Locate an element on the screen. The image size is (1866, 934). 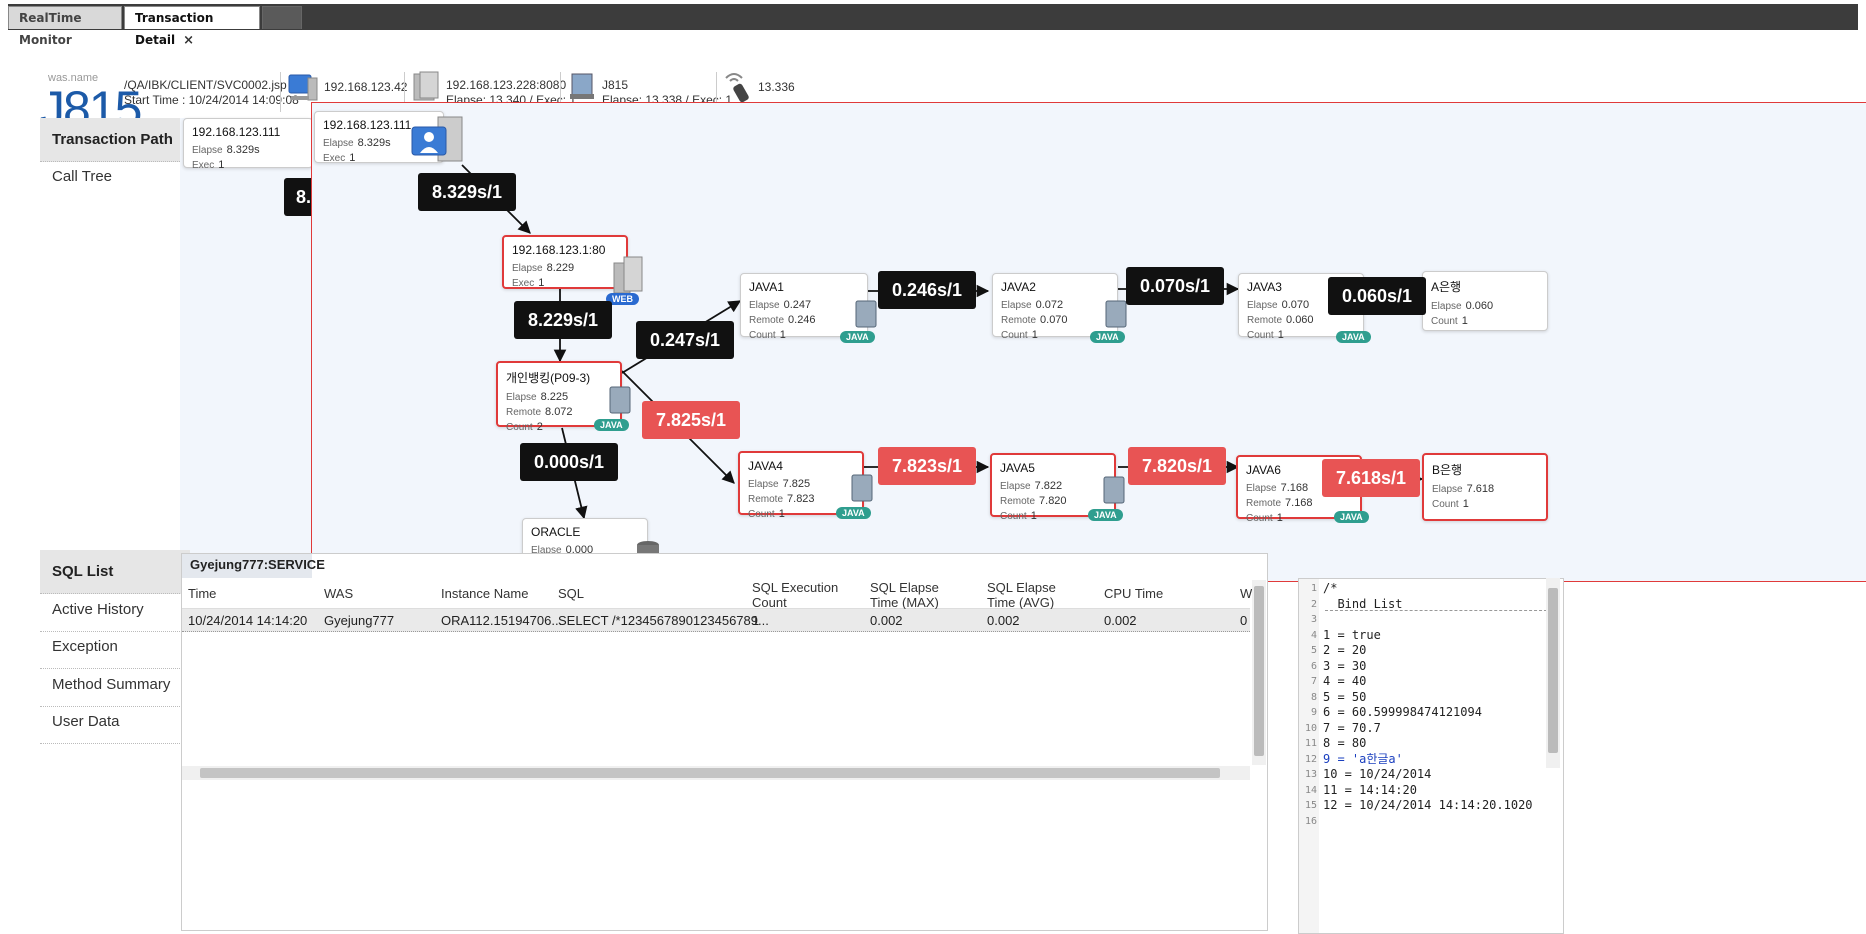
line-number: 9 is located at coordinates (1313, 712).